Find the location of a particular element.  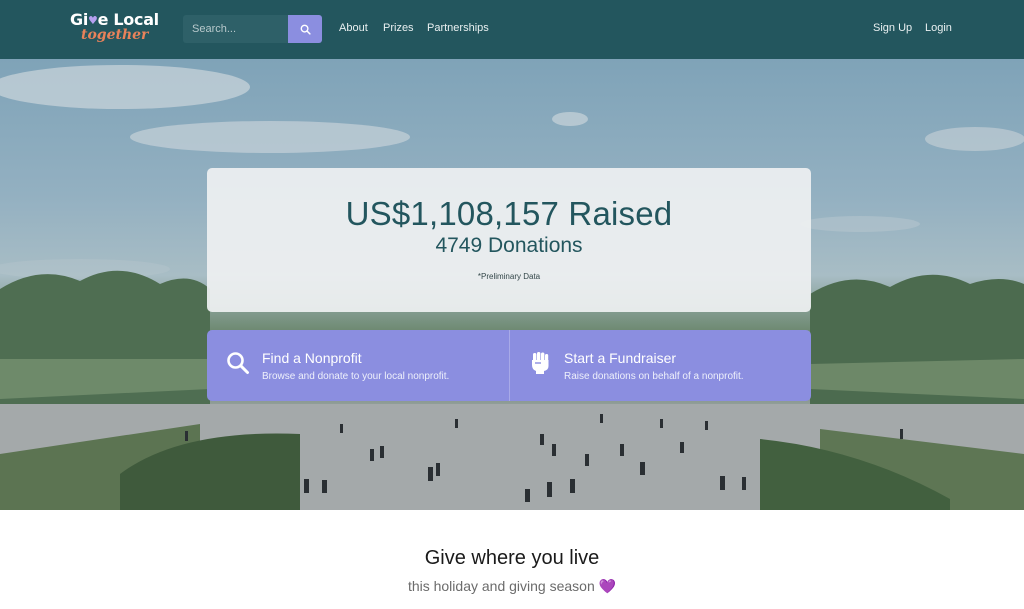

nav-about-link: About is located at coordinates (353, 28).